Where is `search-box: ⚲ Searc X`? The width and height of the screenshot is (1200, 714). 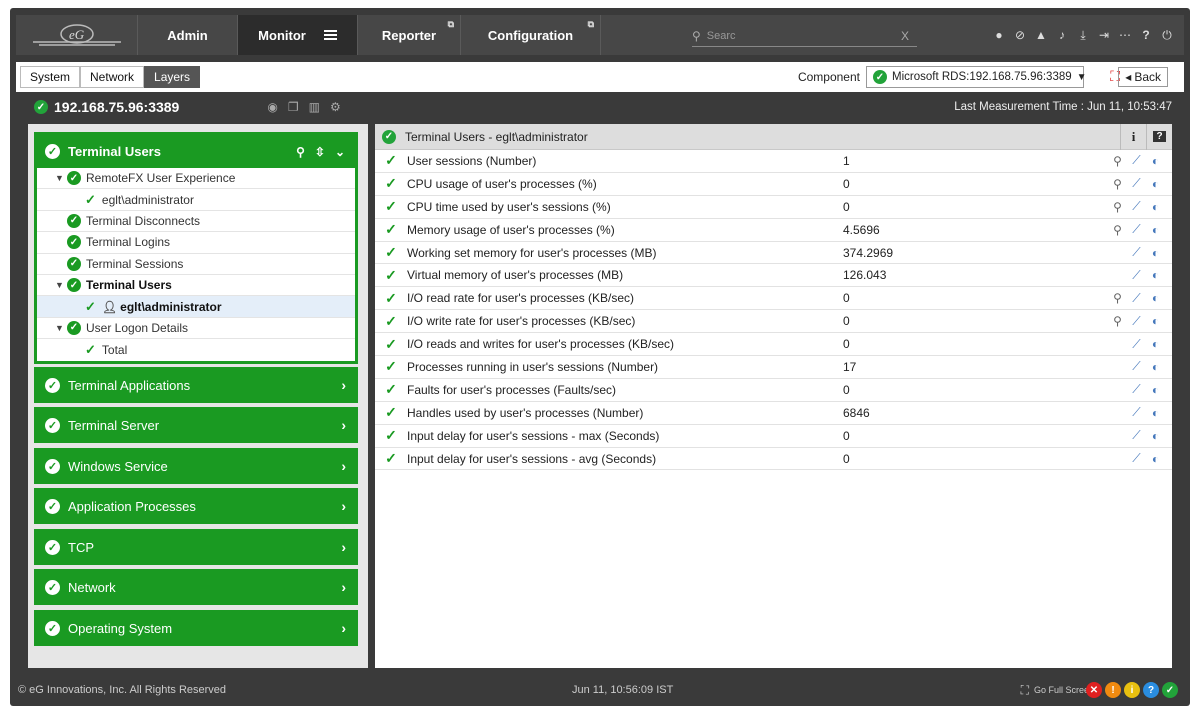
search-box: ⚲ Searc X is located at coordinates (804, 36).